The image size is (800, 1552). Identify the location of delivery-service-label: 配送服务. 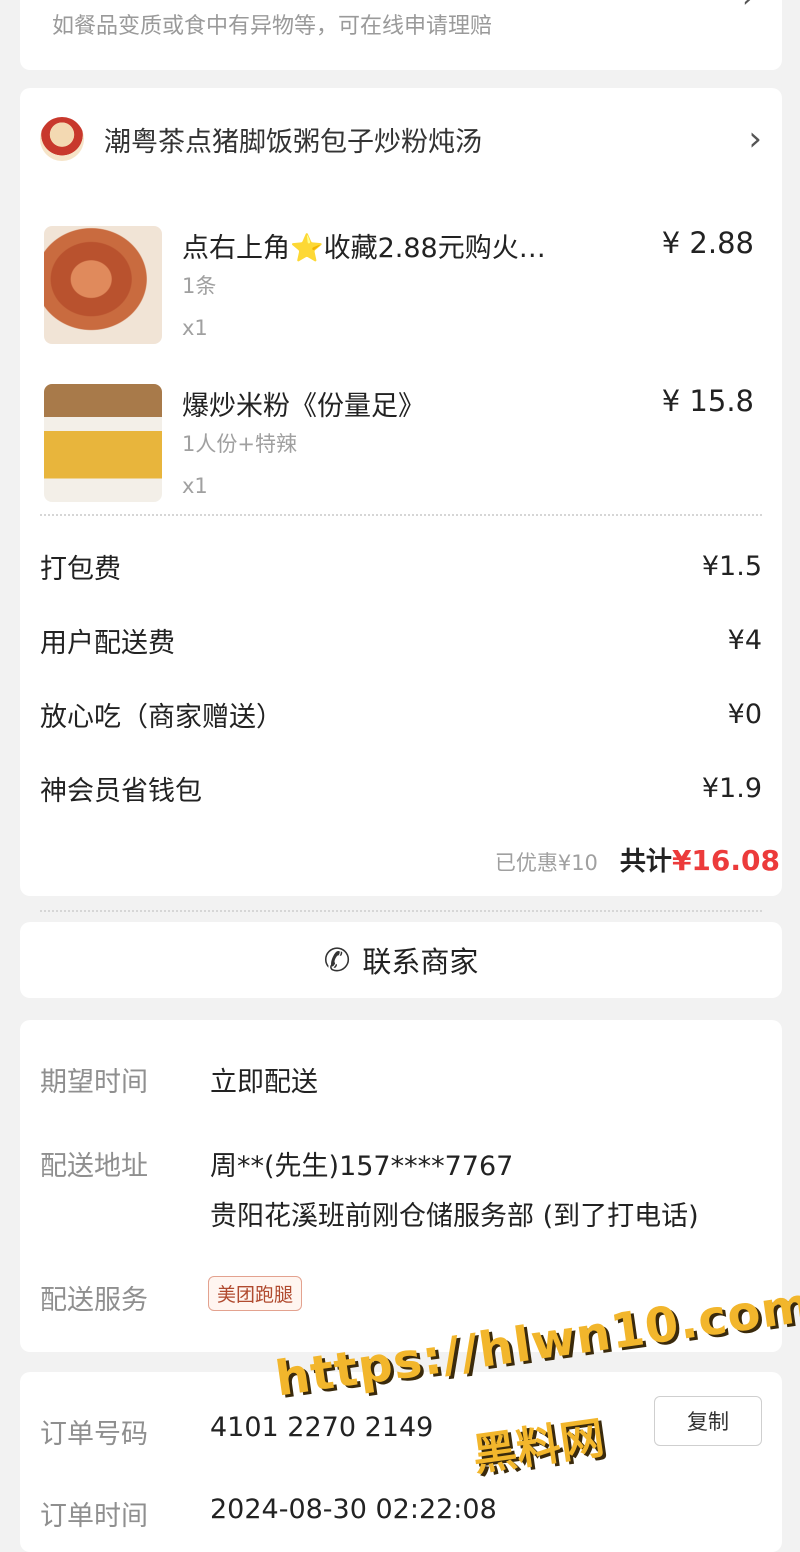
(94, 1300).